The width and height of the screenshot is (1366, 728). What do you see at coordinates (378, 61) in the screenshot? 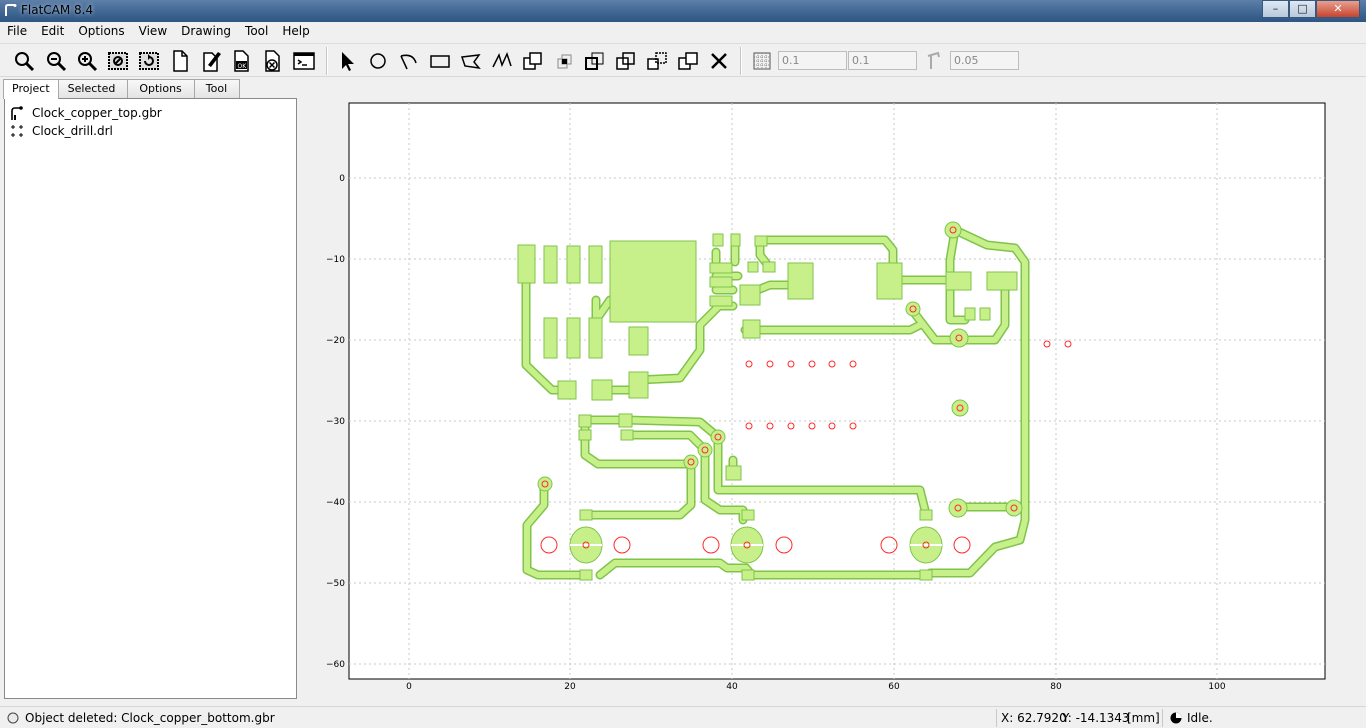
I see `circle-icon` at bounding box center [378, 61].